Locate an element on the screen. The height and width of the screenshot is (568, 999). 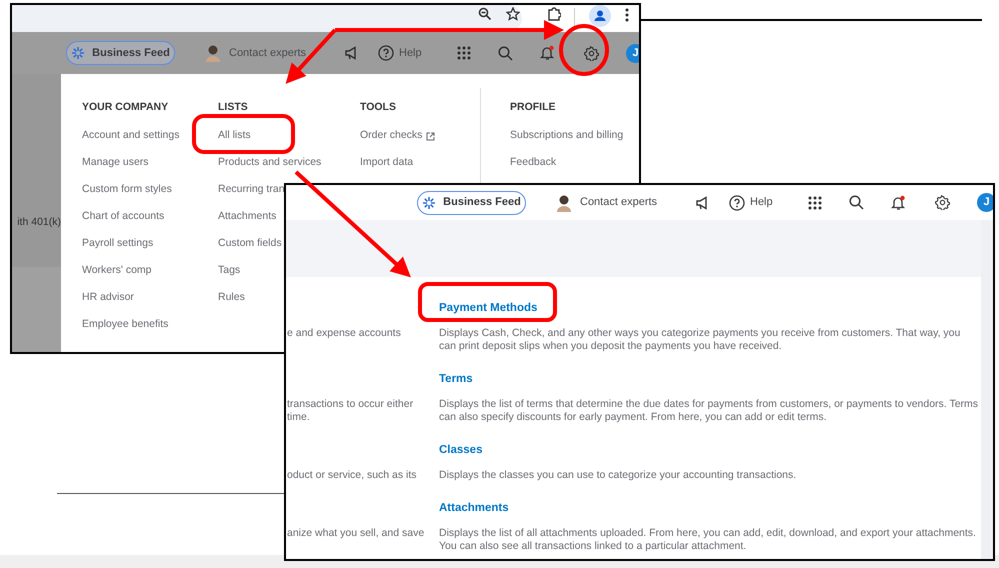
menu-link: All lists is located at coordinates (234, 136).